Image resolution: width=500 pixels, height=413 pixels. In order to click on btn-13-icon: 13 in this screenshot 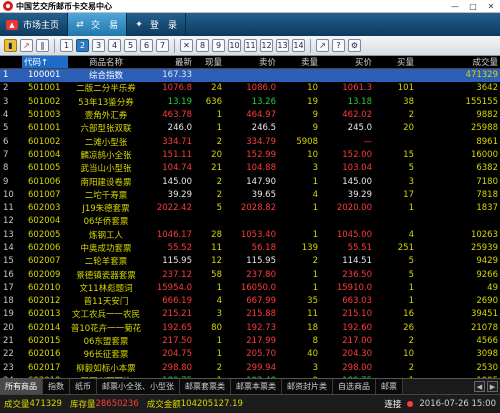, I will do `click(282, 45)`.